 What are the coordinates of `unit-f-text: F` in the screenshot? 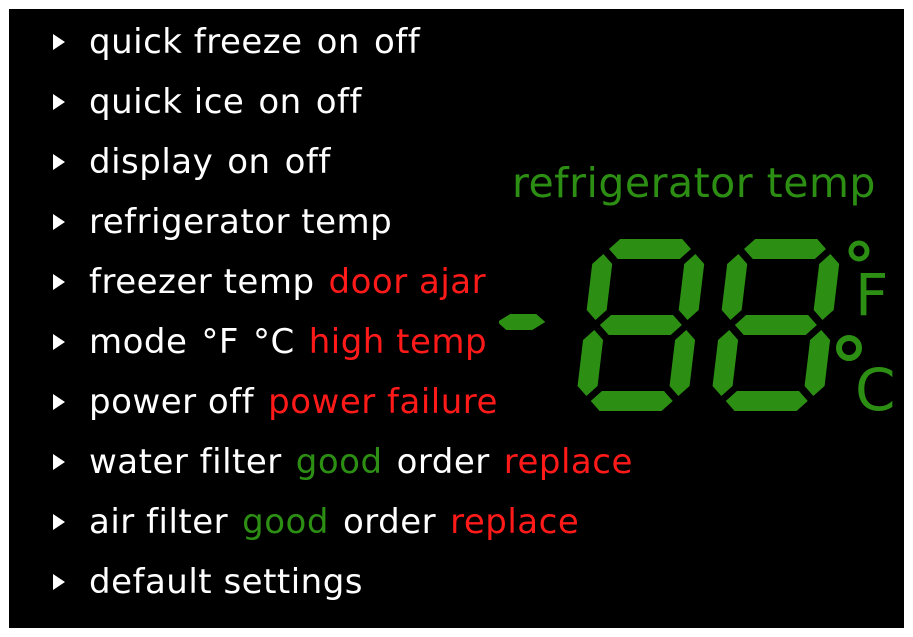 It's located at (872, 295).